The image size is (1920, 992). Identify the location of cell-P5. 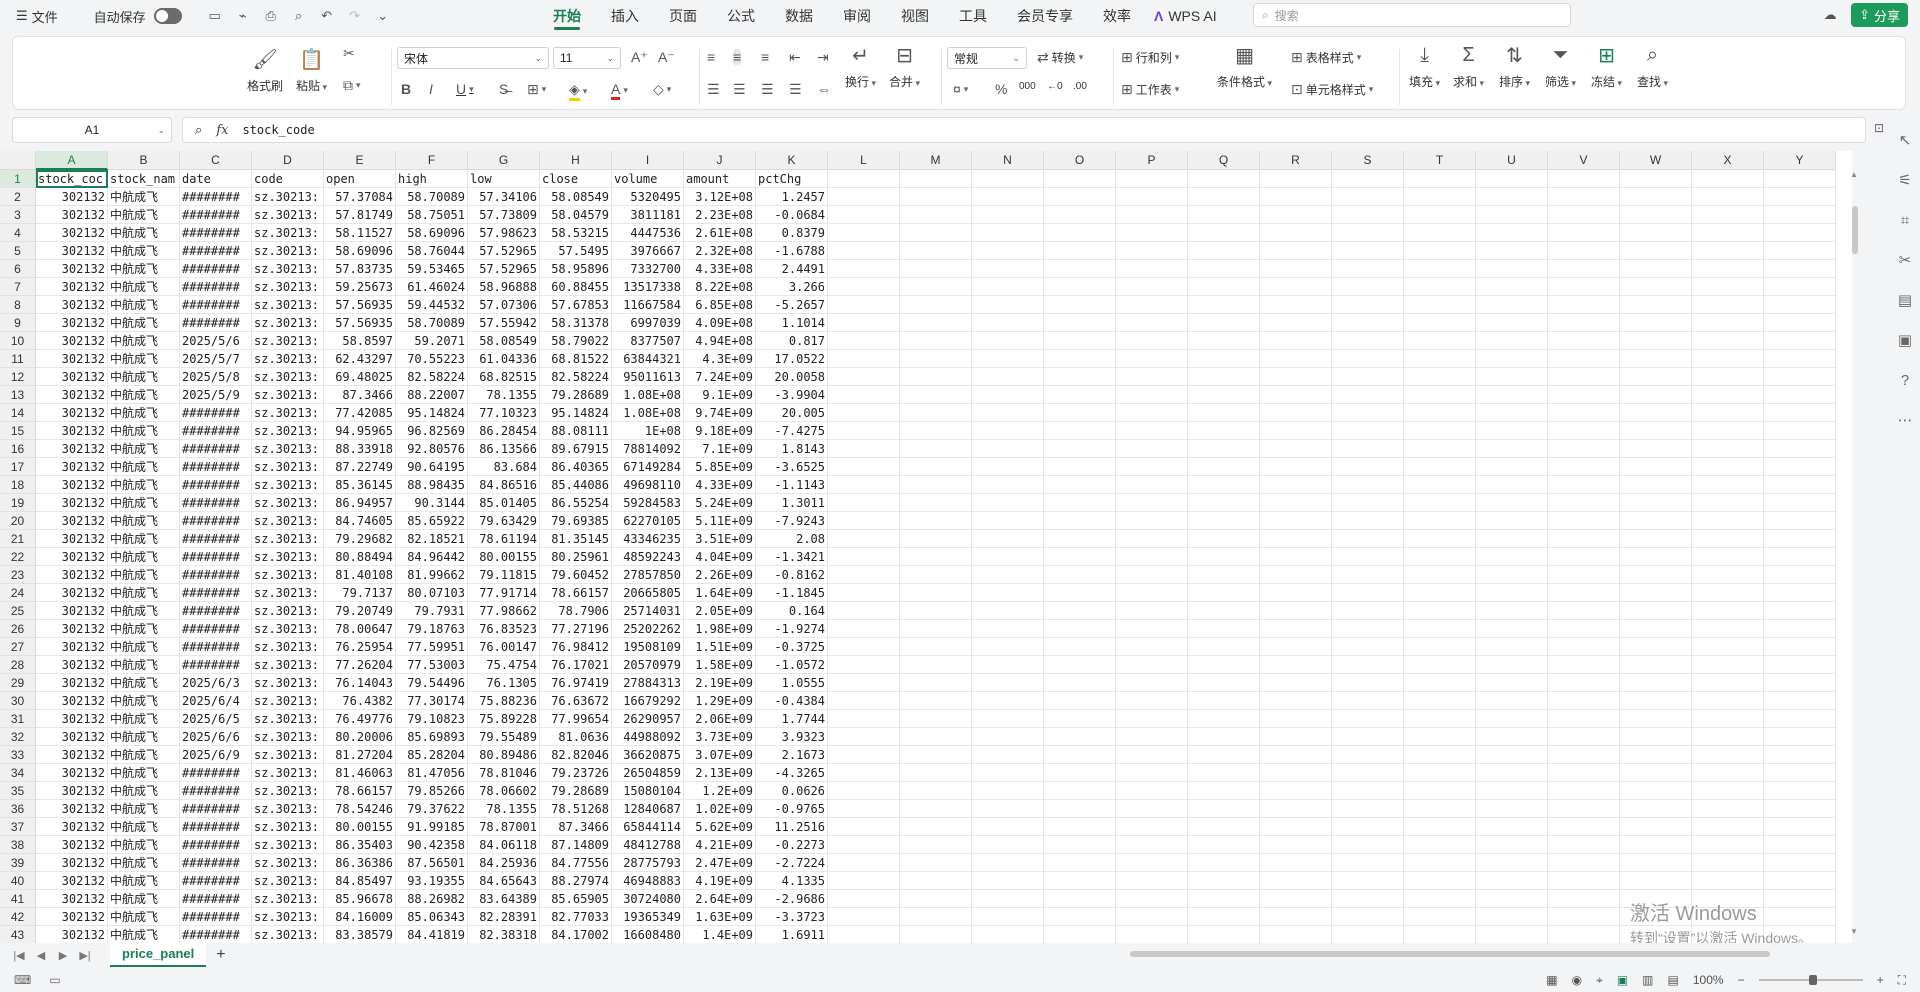
(1152, 251).